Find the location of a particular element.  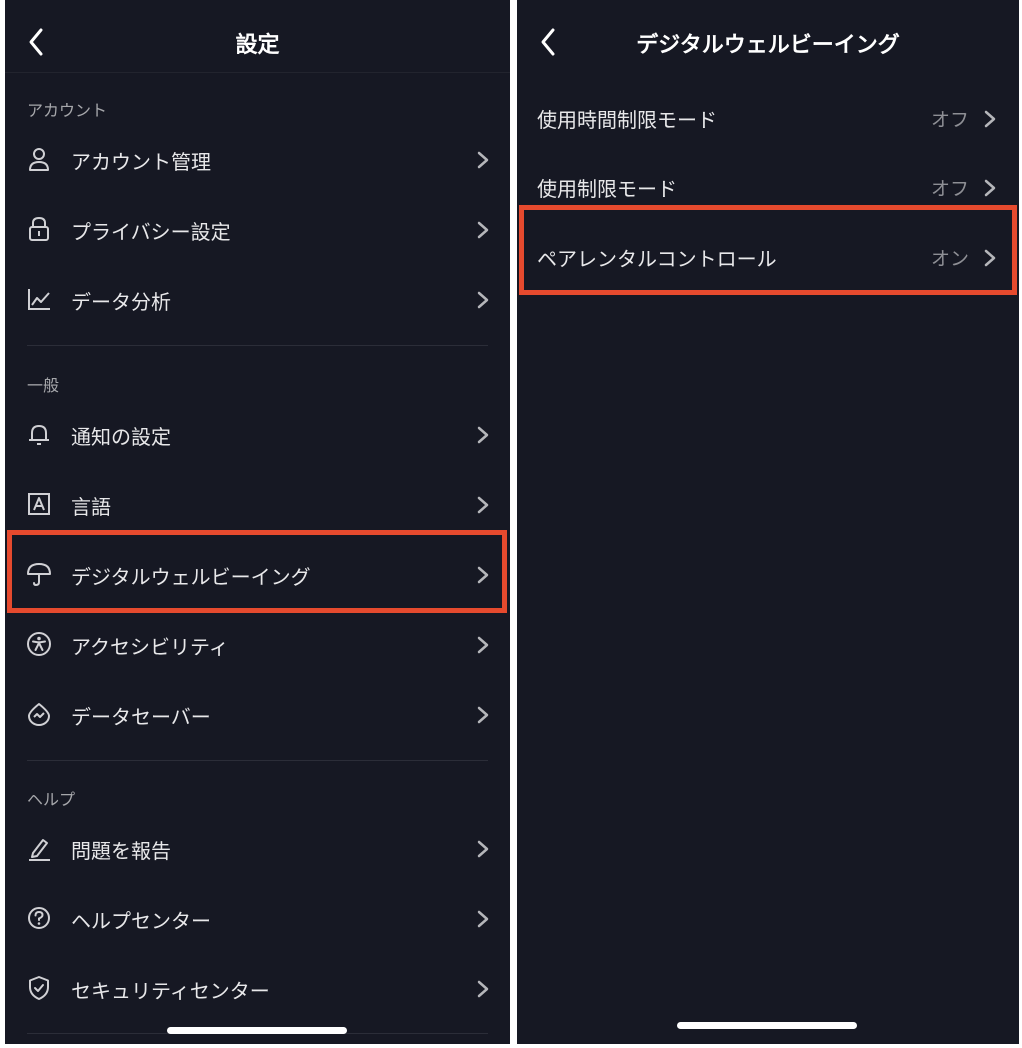

settings-item-label: データ分析 is located at coordinates (121, 302).